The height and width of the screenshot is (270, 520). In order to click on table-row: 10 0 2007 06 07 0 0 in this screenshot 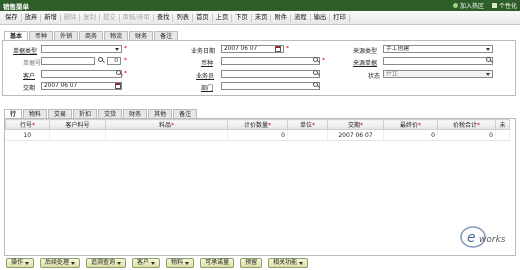, I will do `click(257, 135)`.